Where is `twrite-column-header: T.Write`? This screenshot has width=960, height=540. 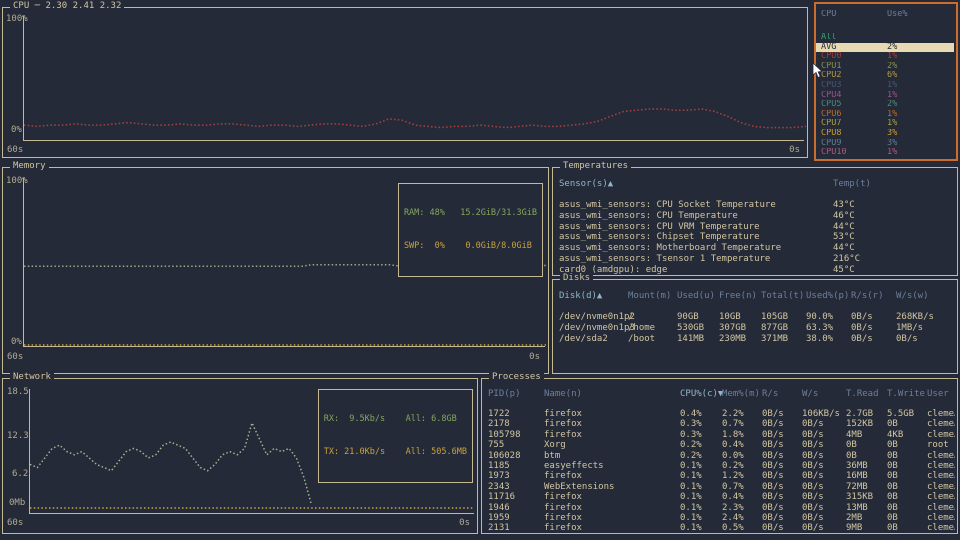 twrite-column-header: T.Write is located at coordinates (907, 394).